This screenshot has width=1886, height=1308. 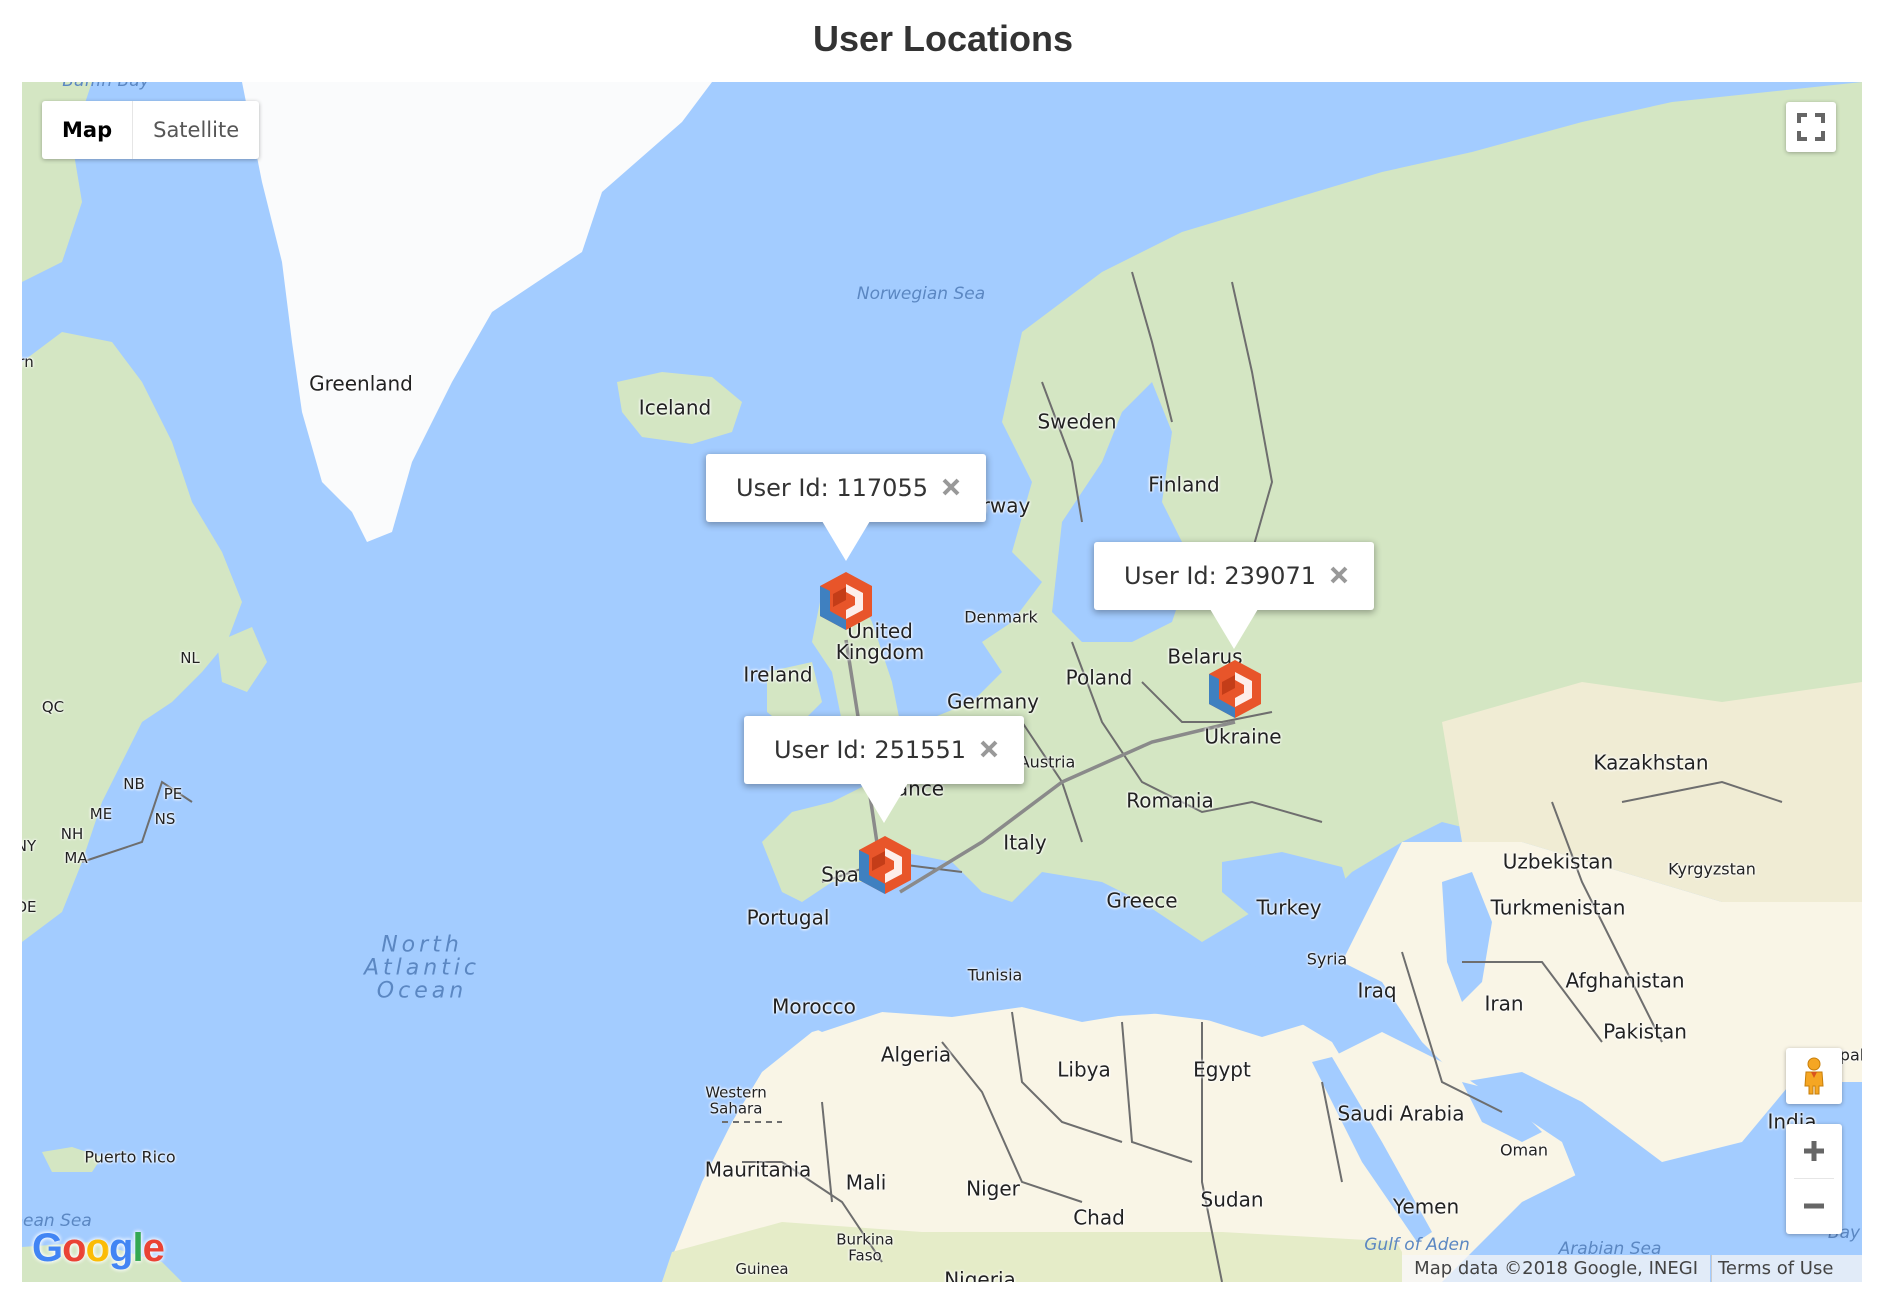 What do you see at coordinates (1047, 762) in the screenshot?
I see `label-austria: Austria` at bounding box center [1047, 762].